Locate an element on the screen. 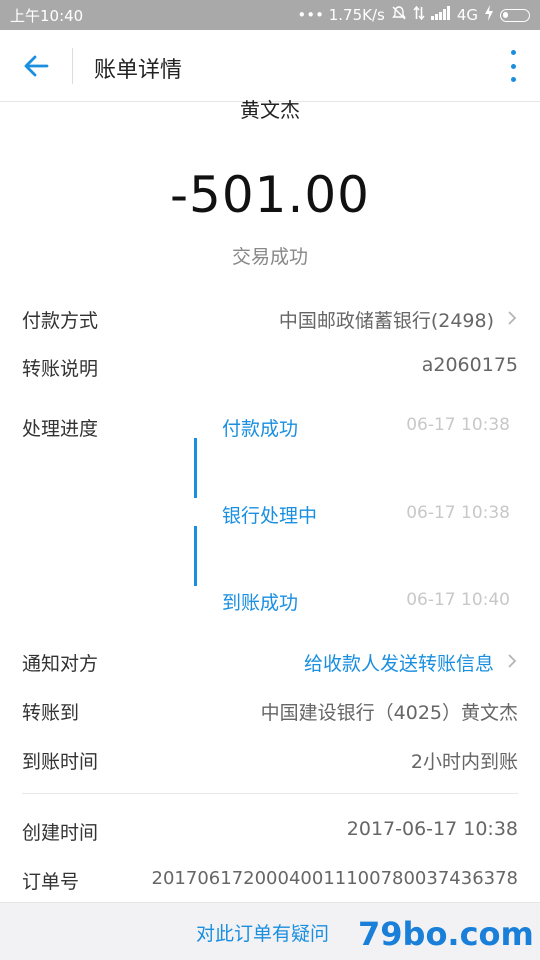 This screenshot has height=960, width=540. progress-label: 处理进度 is located at coordinates (60, 429).